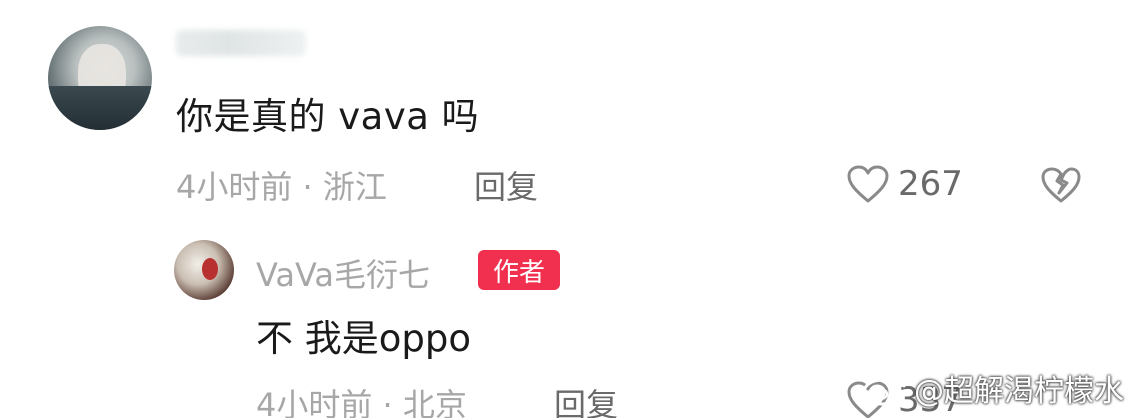  I want to click on reply-username: VaVa毛衍七, so click(343, 273).